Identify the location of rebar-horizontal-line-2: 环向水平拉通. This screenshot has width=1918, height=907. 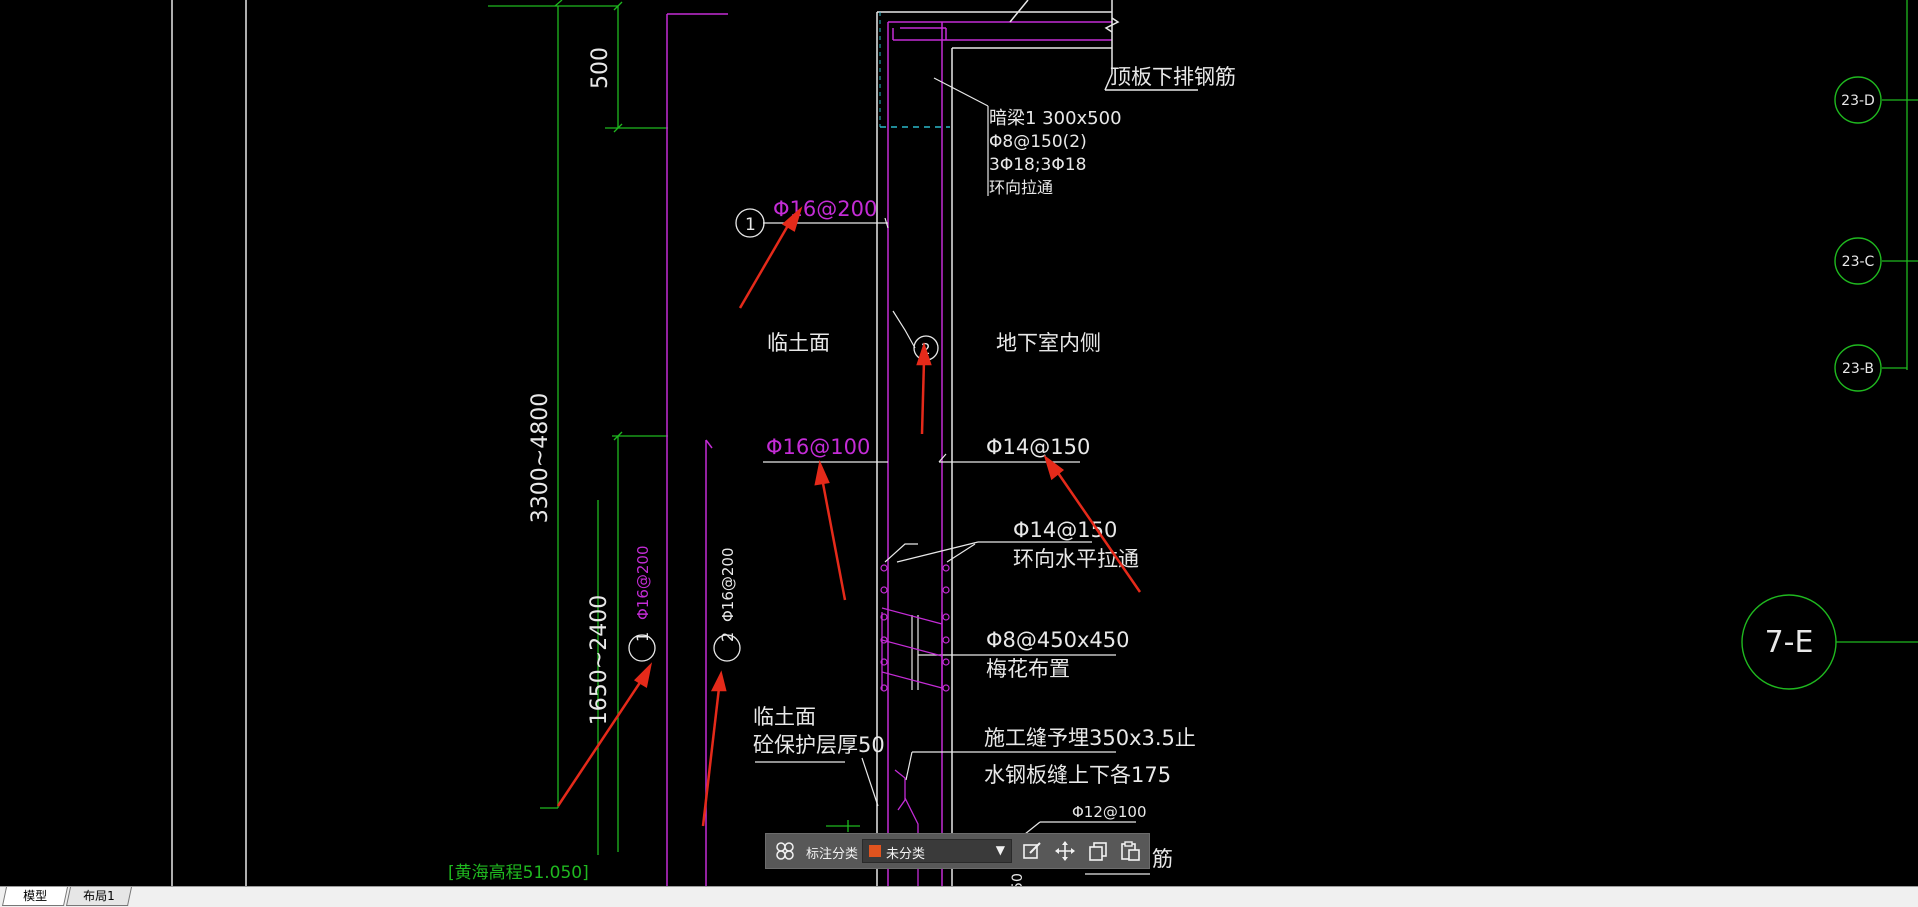
(1076, 559).